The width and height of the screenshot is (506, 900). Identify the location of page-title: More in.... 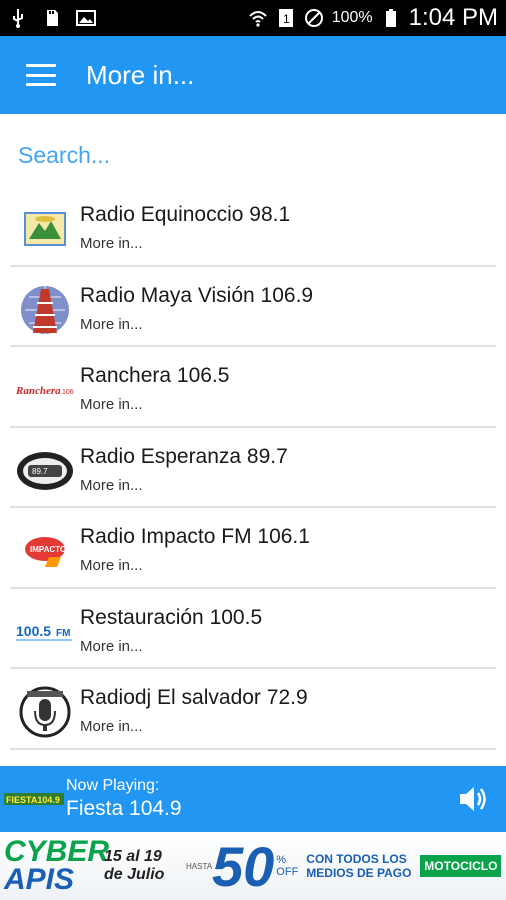
(140, 74).